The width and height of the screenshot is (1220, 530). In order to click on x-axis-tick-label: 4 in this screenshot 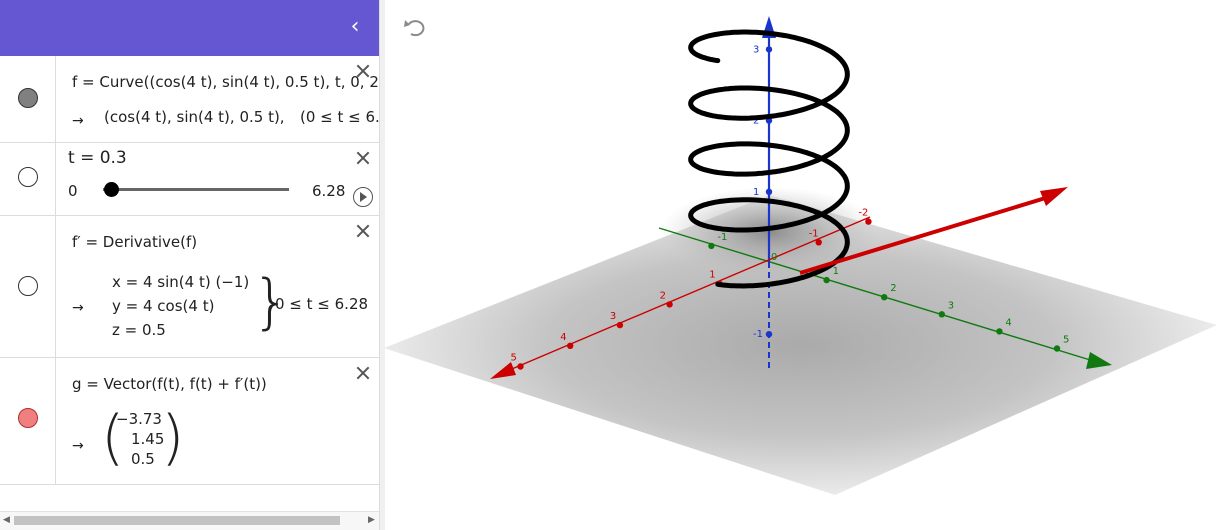, I will do `click(563, 337)`.